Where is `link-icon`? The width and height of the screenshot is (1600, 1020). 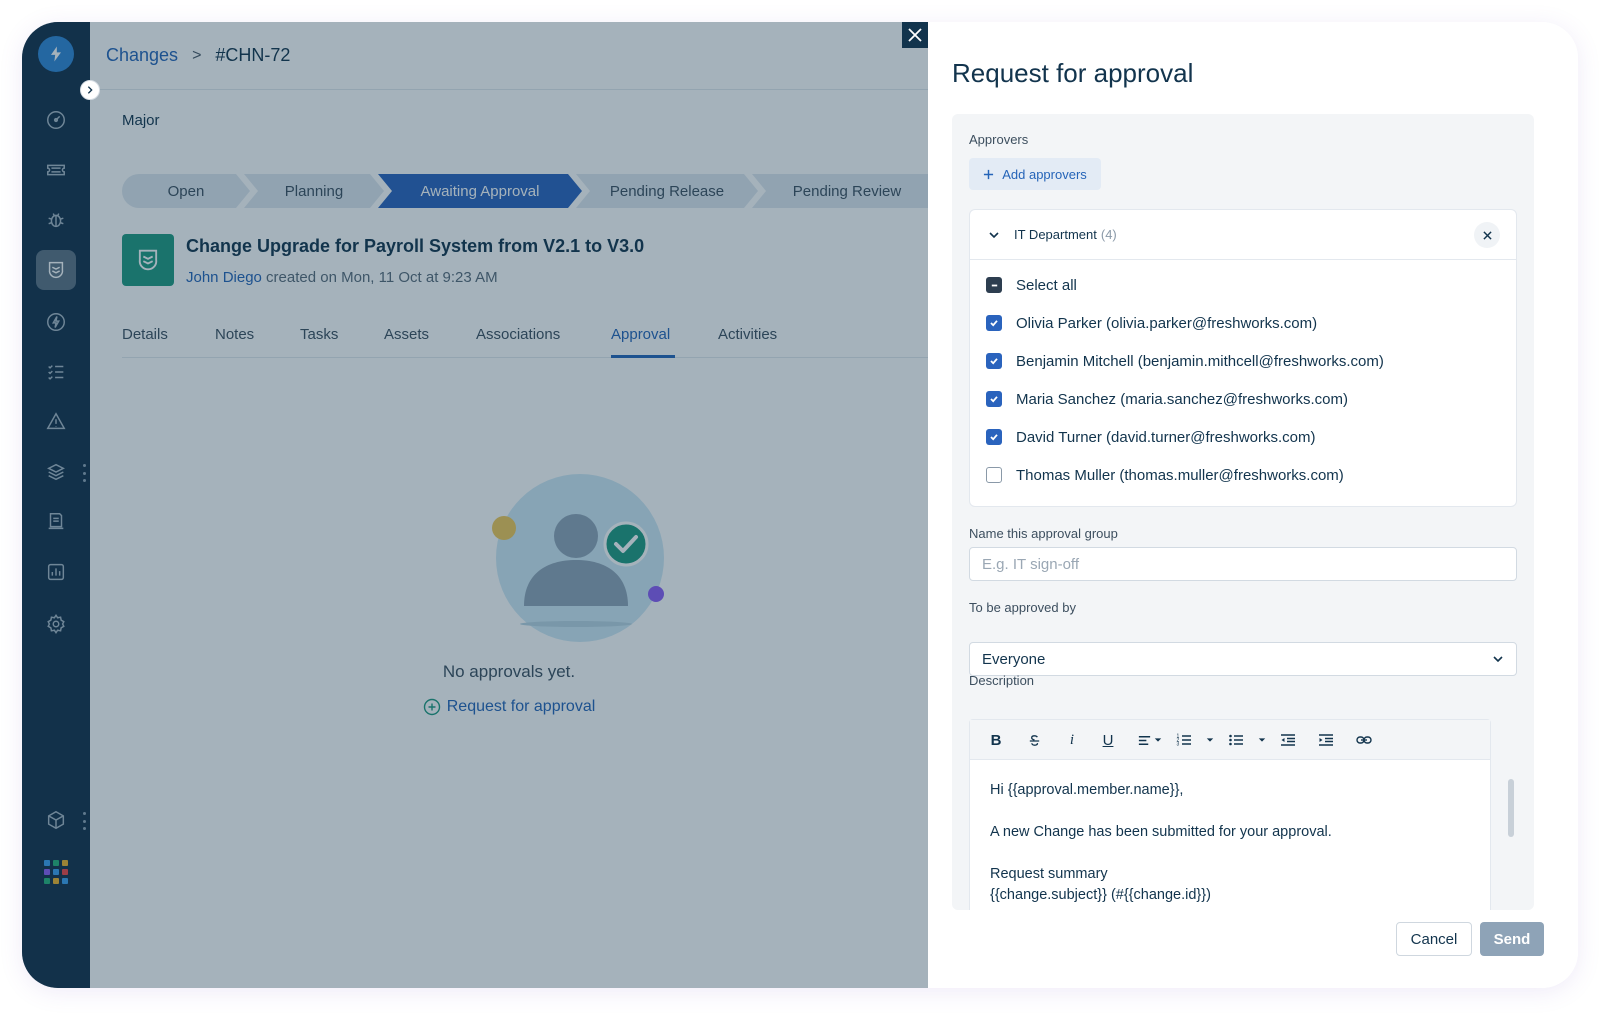 link-icon is located at coordinates (1364, 740).